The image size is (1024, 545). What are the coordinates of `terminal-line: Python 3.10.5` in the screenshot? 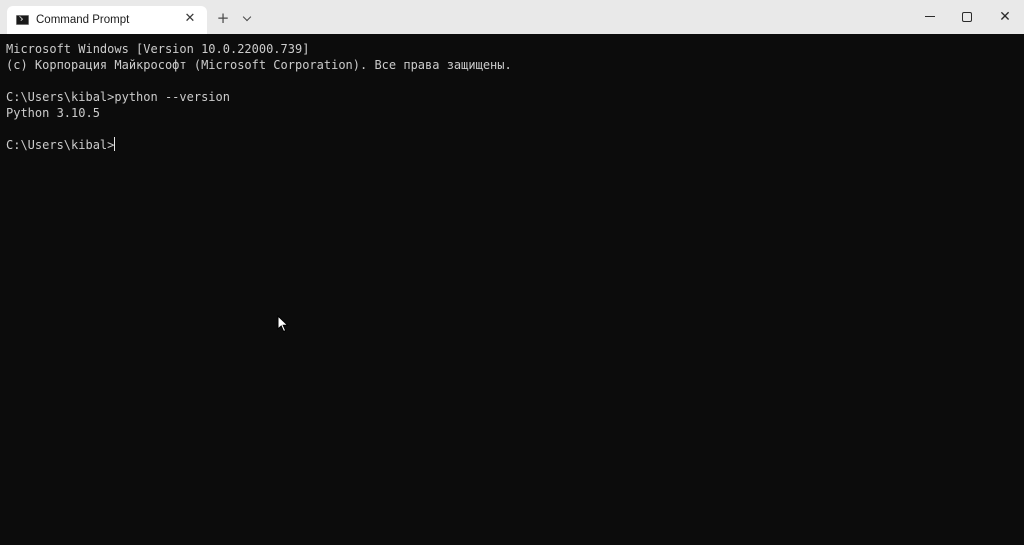 It's located at (53, 113).